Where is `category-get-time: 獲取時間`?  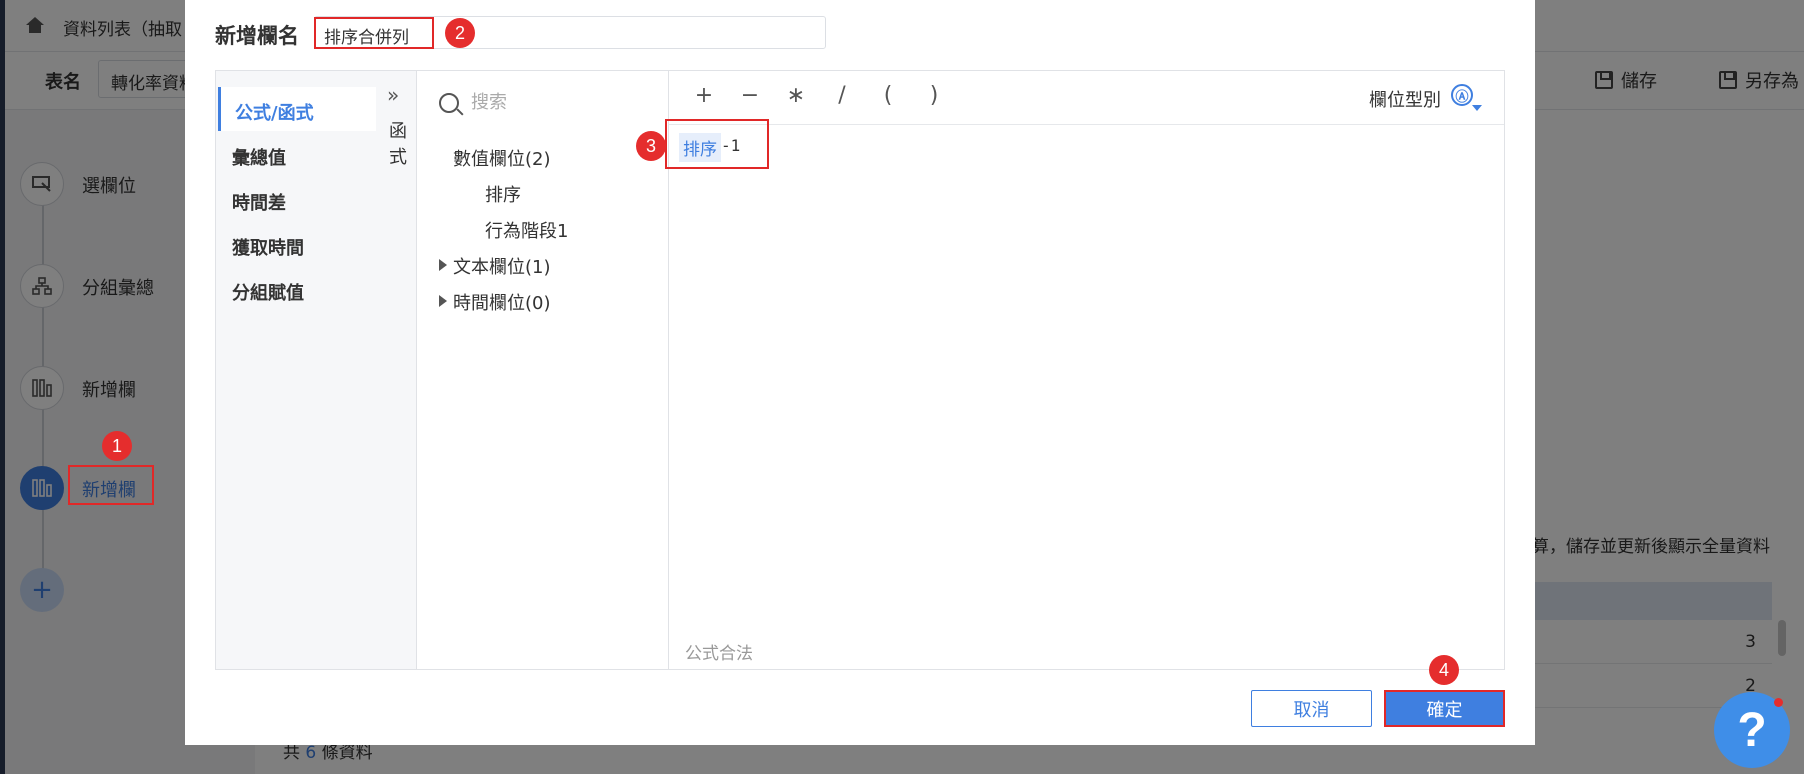 category-get-time: 獲取時間 is located at coordinates (297, 244).